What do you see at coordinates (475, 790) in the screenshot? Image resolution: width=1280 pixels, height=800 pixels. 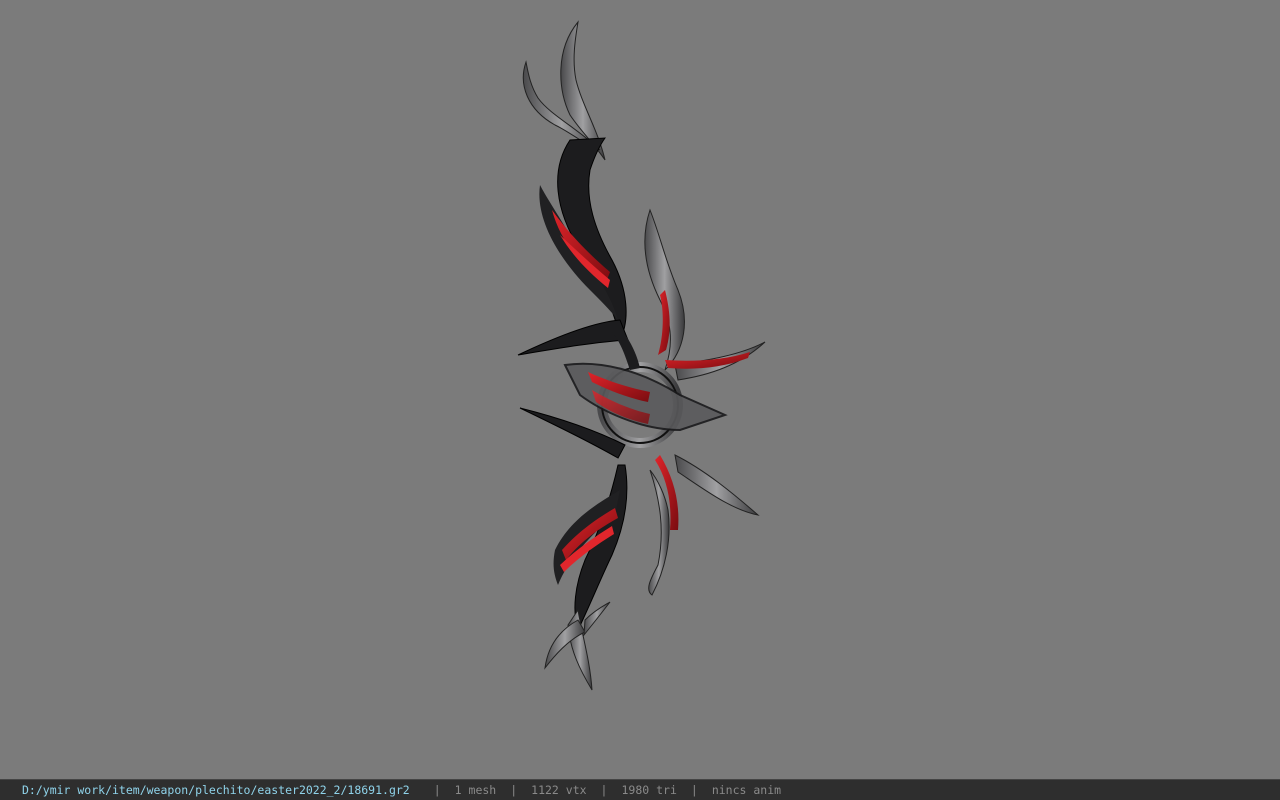 I see `mesh-count-label: 1 mesh` at bounding box center [475, 790].